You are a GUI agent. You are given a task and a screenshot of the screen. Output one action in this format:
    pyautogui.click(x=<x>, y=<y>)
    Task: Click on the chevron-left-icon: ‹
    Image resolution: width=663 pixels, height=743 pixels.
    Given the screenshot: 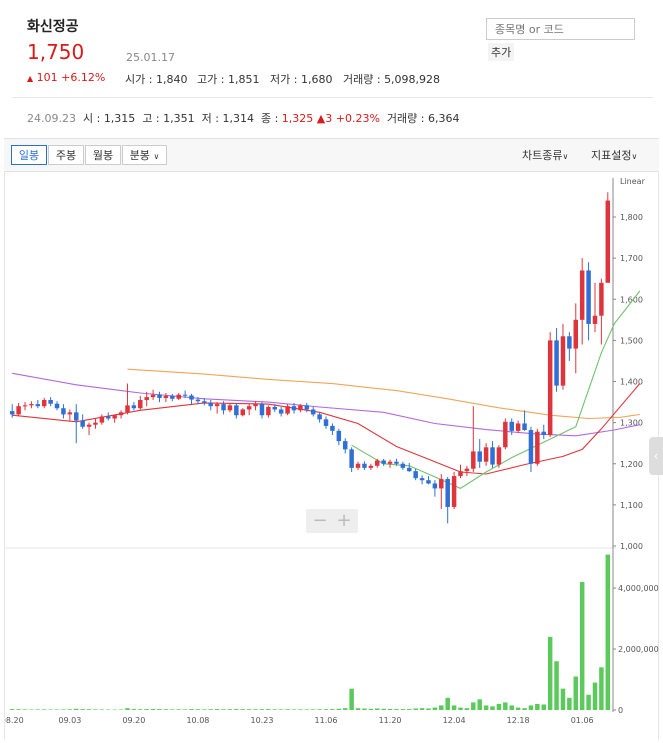 What is the action you would take?
    pyautogui.click(x=656, y=456)
    